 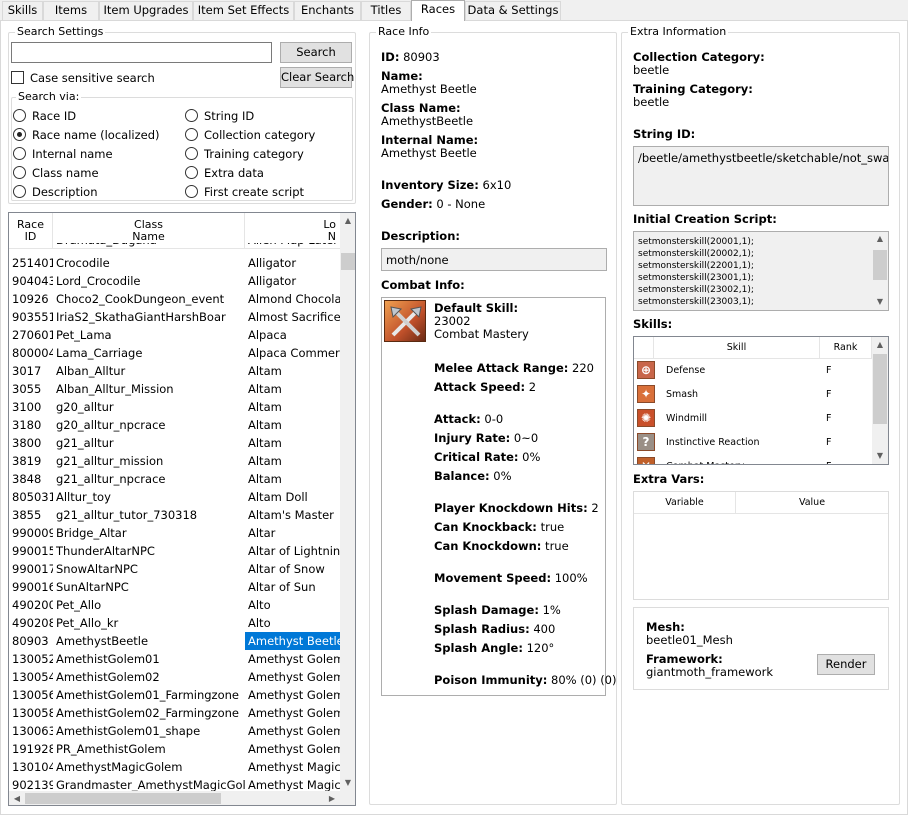 What do you see at coordinates (175, 425) in the screenshot?
I see `table-row: 3180 g20_alltur_npcrace Altam` at bounding box center [175, 425].